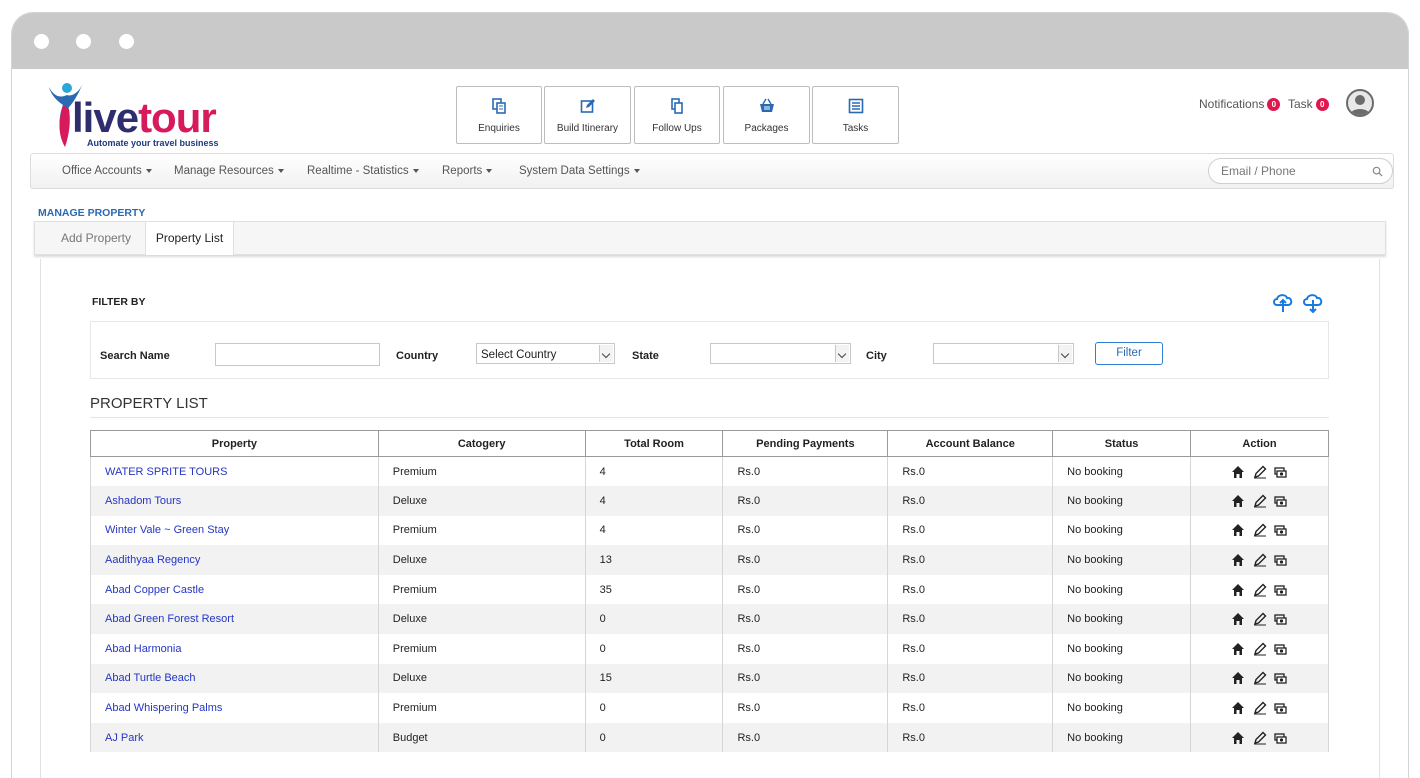  Describe the element at coordinates (855, 115) in the screenshot. I see `quick-tasks-button: Tasks` at that location.